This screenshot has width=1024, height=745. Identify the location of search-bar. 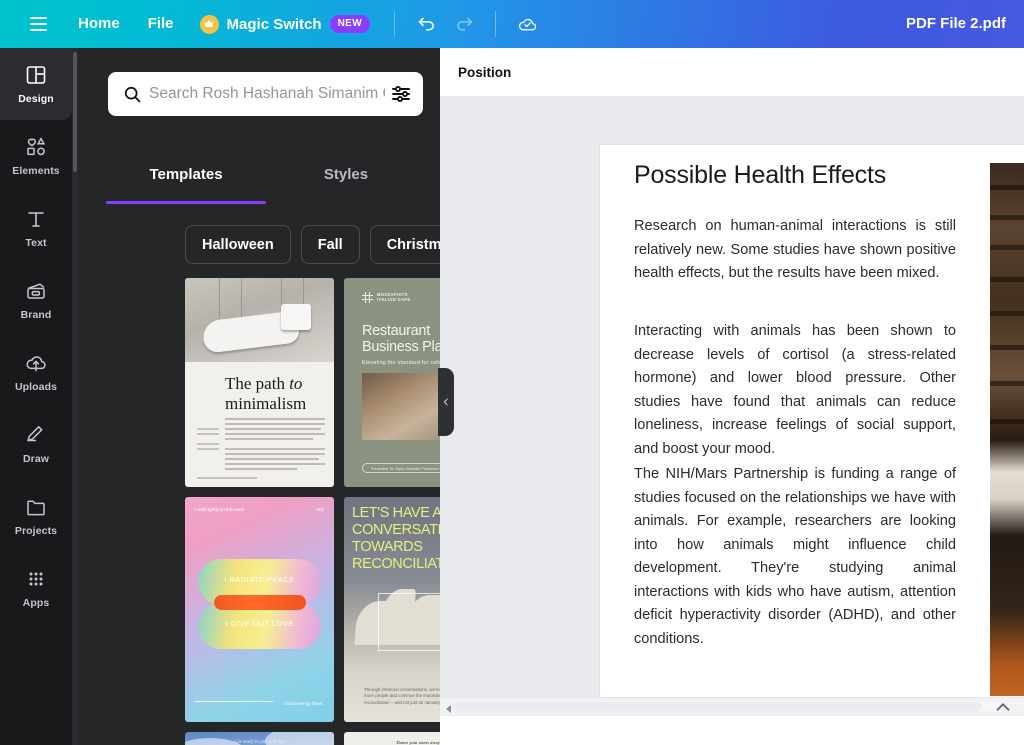
(265, 94).